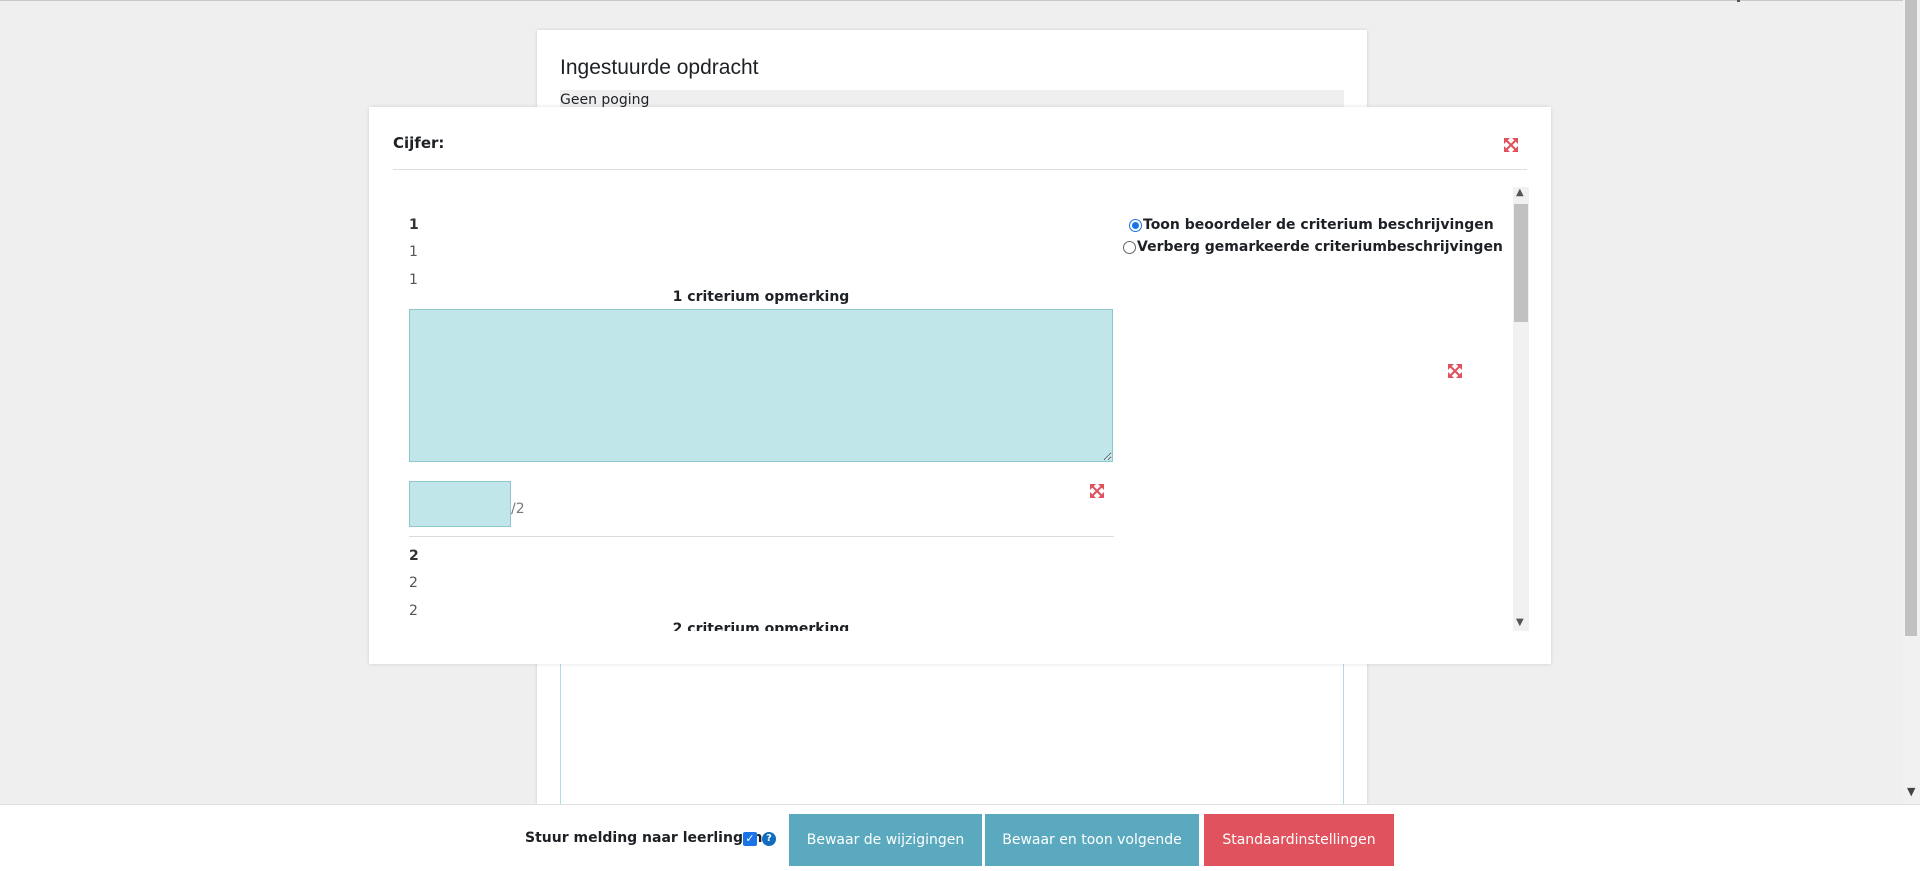 The width and height of the screenshot is (1920, 871). Describe the element at coordinates (761, 385) in the screenshot. I see `criterion-remark-input` at that location.